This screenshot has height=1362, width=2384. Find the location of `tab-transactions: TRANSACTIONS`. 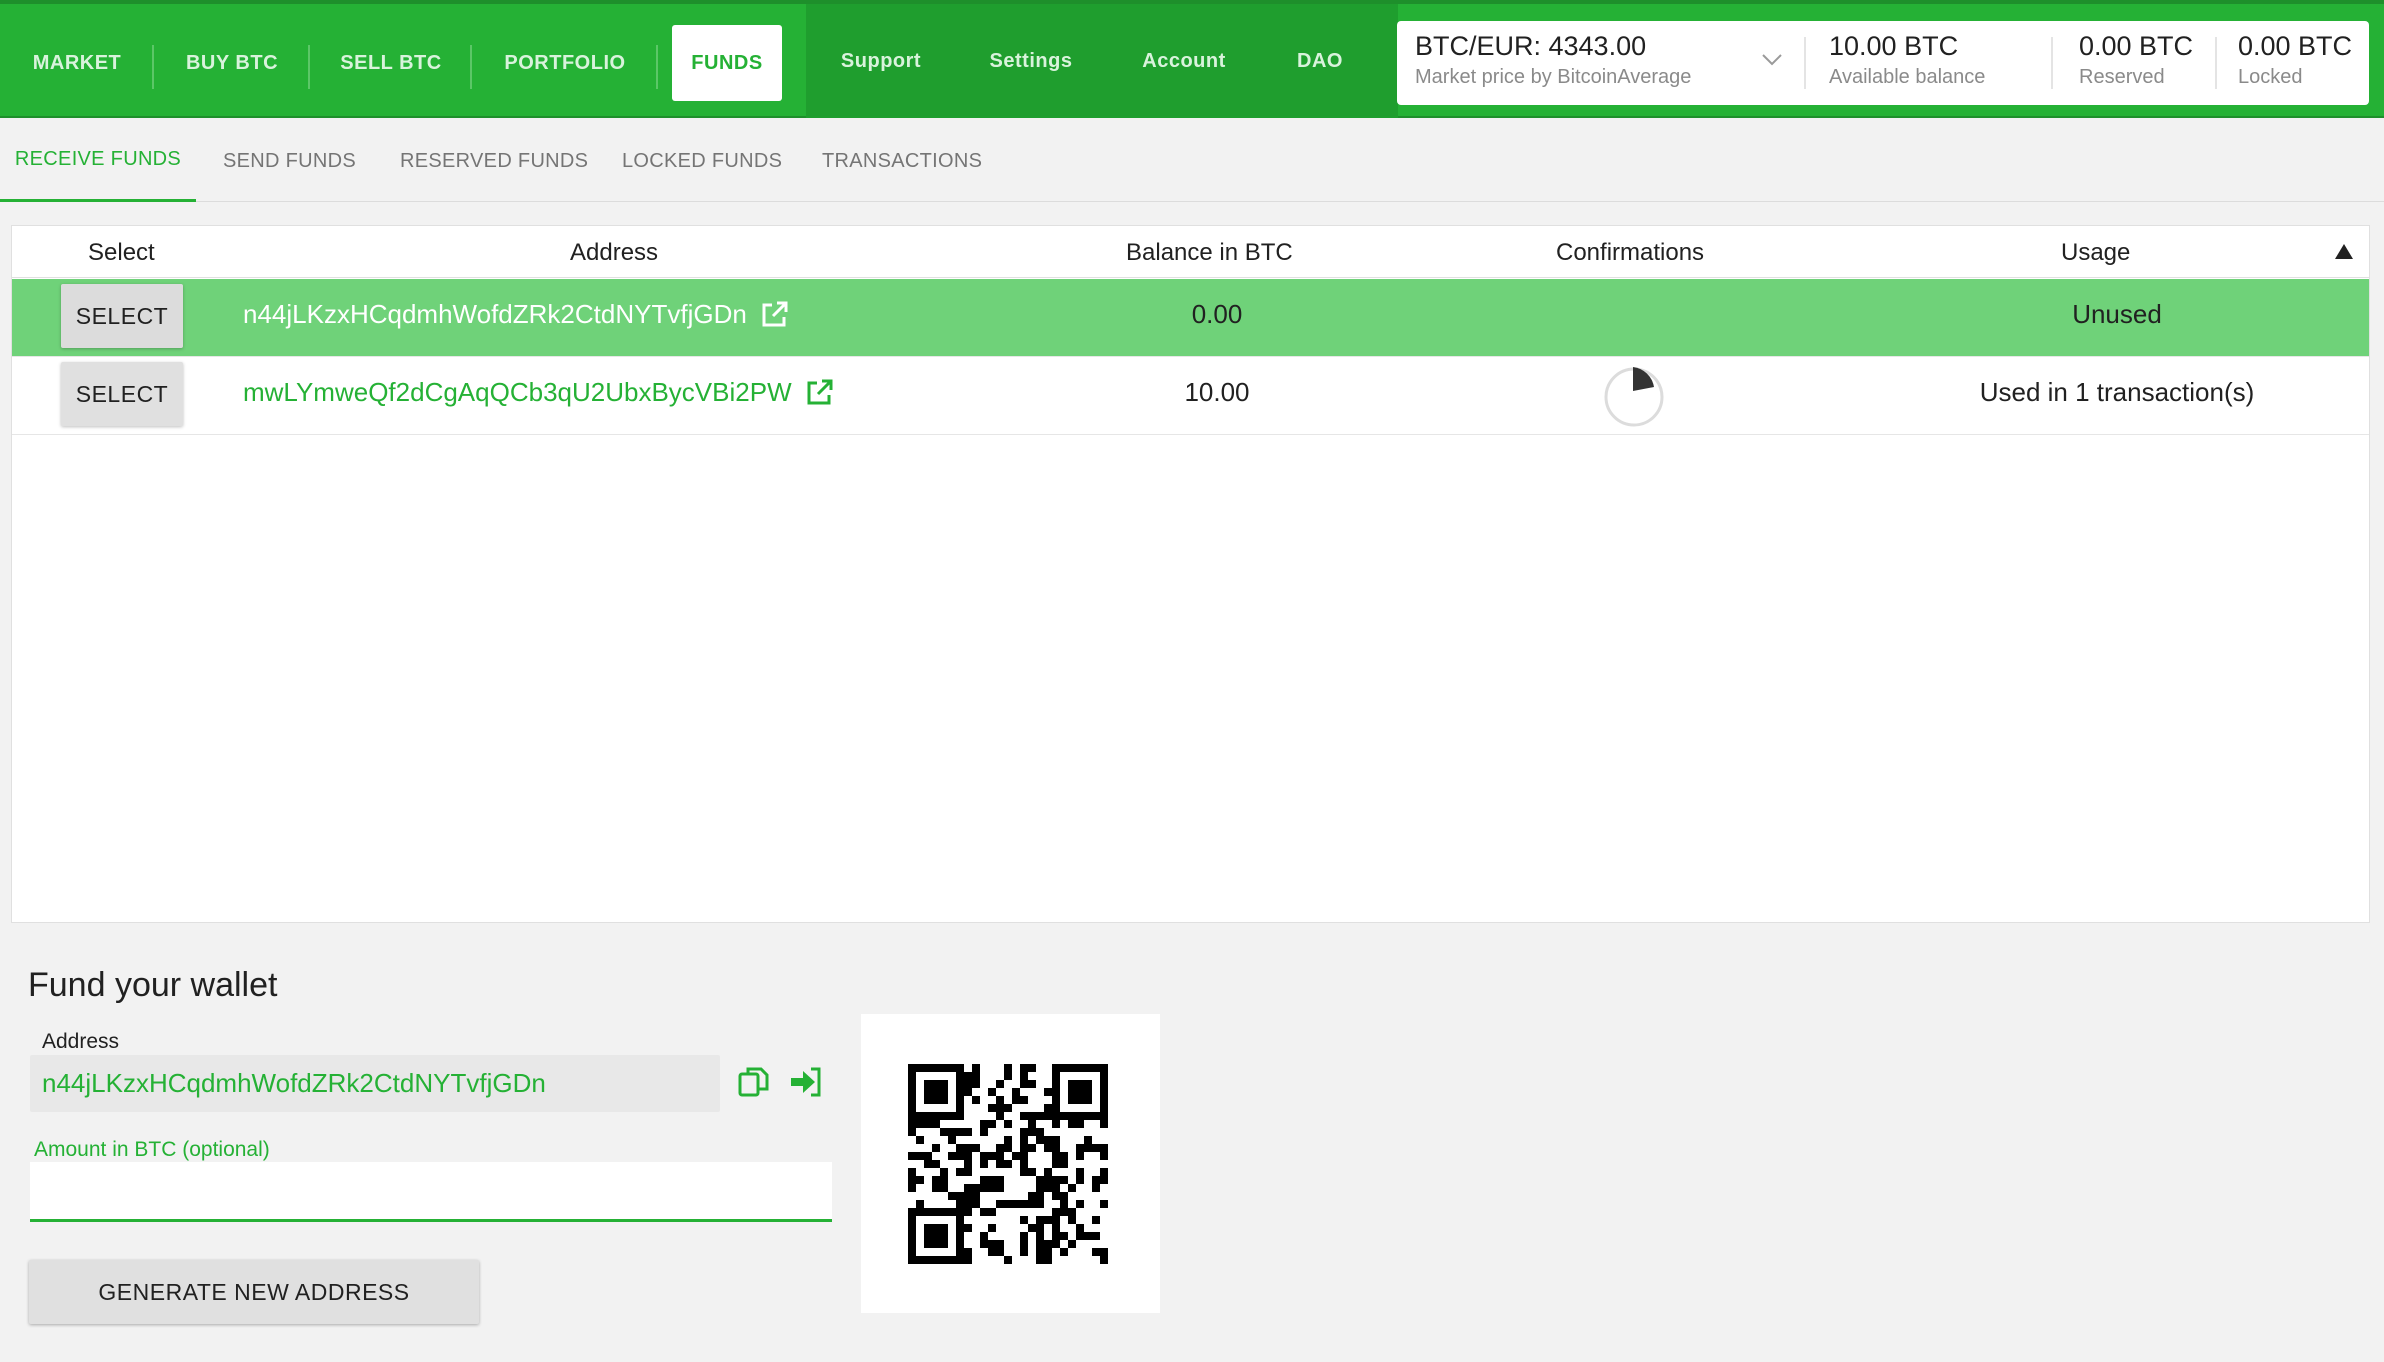

tab-transactions: TRANSACTIONS is located at coordinates (902, 161).